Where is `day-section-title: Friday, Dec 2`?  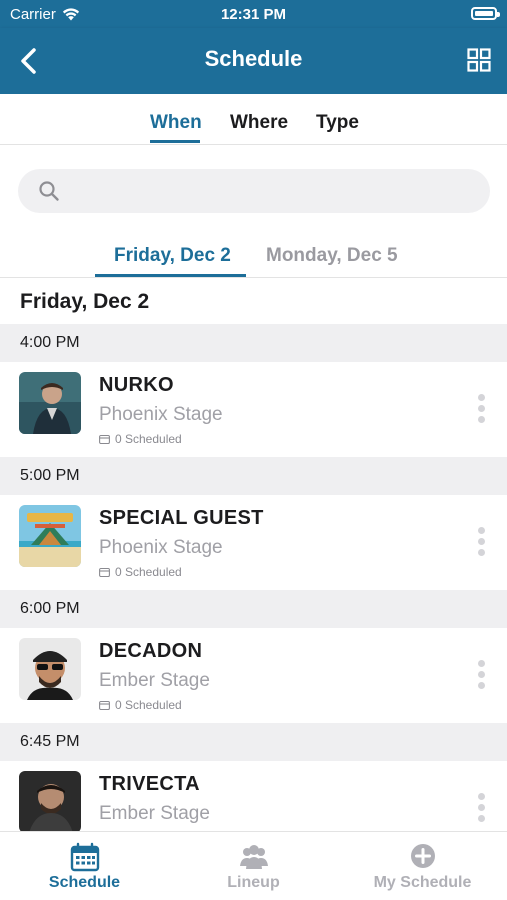 day-section-title: Friday, Dec 2 is located at coordinates (85, 301).